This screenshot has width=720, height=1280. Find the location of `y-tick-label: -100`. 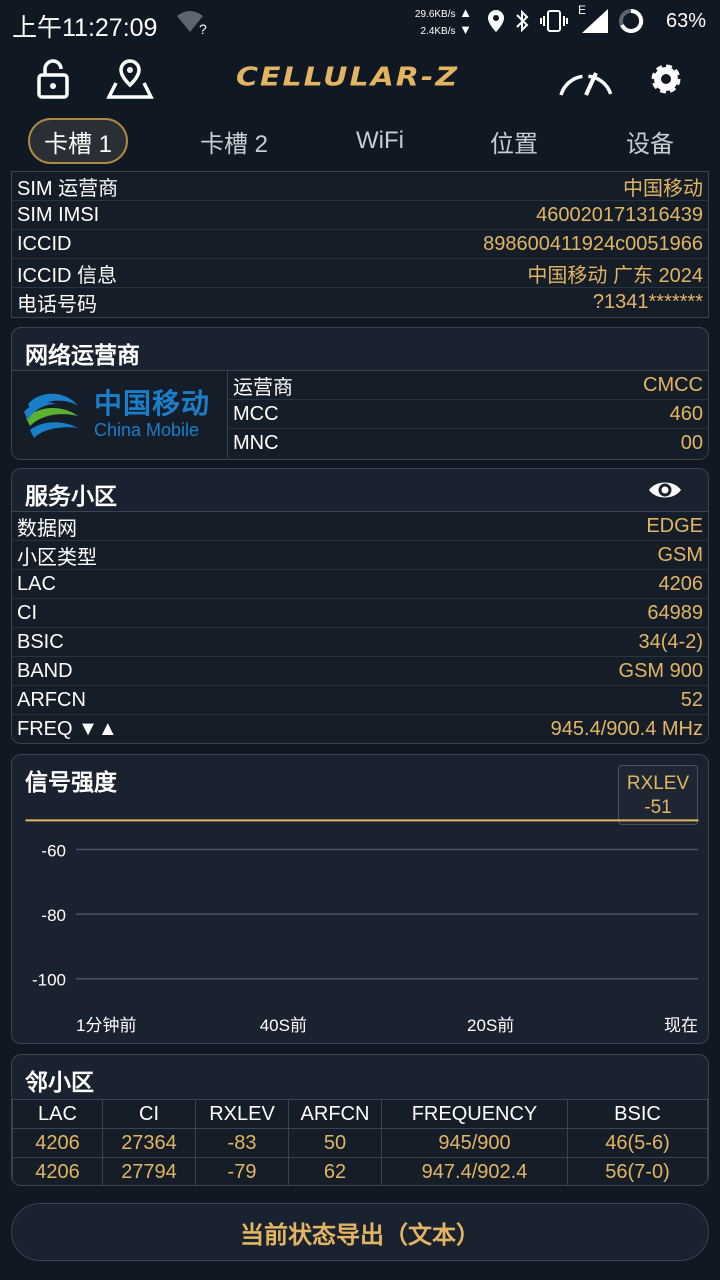

y-tick-label: -100 is located at coordinates (49, 980).